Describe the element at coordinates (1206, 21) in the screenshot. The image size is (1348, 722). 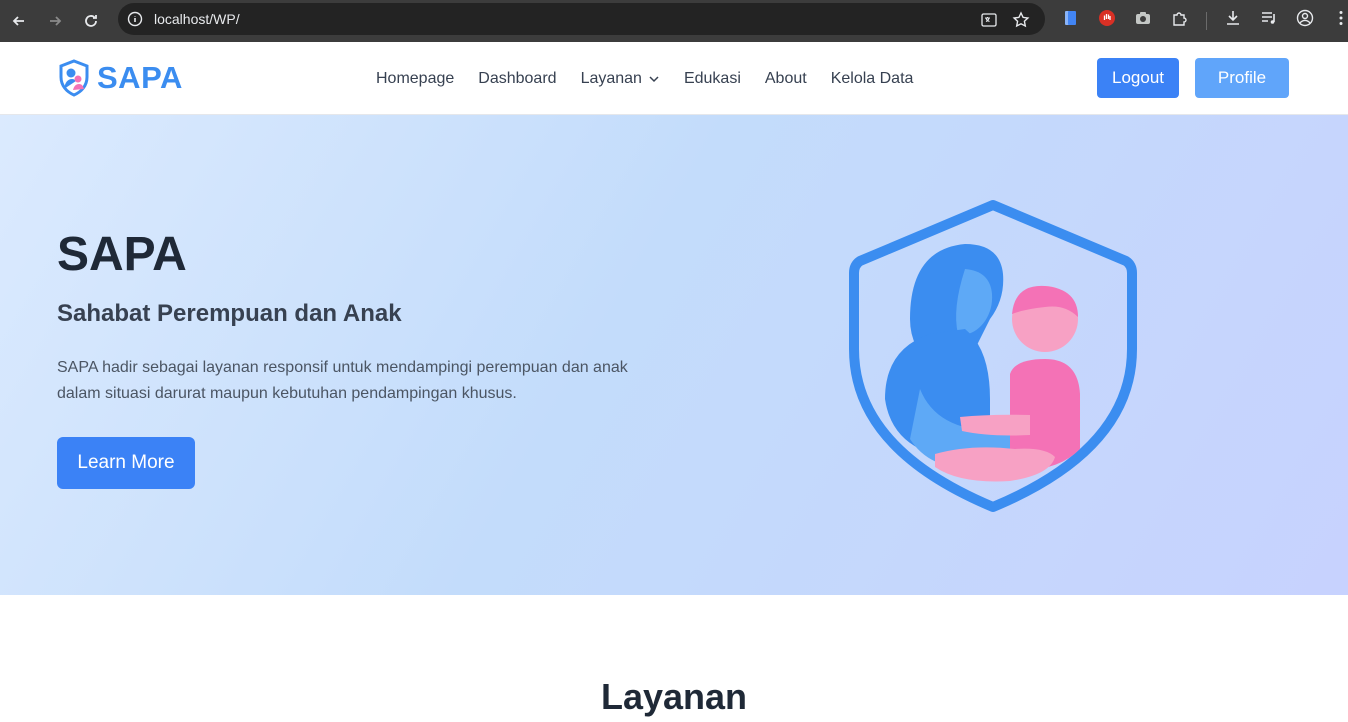
I see `toolbar-divider` at that location.